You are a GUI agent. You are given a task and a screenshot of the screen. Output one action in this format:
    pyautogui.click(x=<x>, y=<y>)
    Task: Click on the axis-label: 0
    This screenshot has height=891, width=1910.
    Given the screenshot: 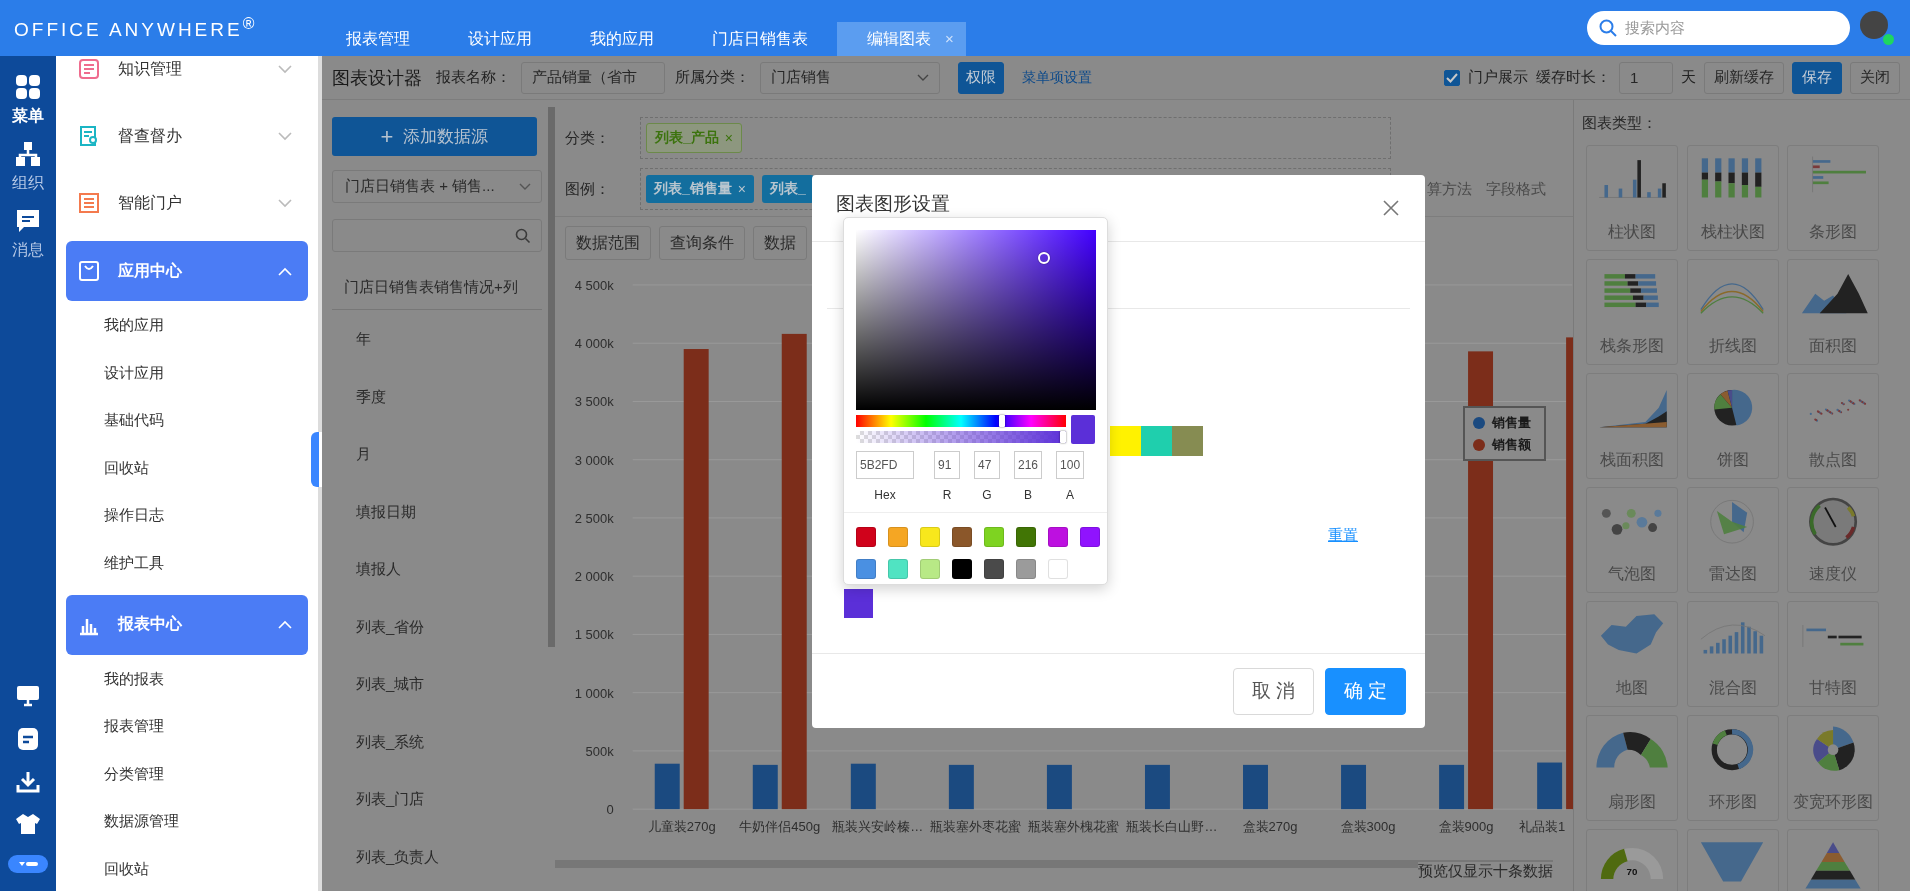 What is the action you would take?
    pyautogui.click(x=610, y=810)
    